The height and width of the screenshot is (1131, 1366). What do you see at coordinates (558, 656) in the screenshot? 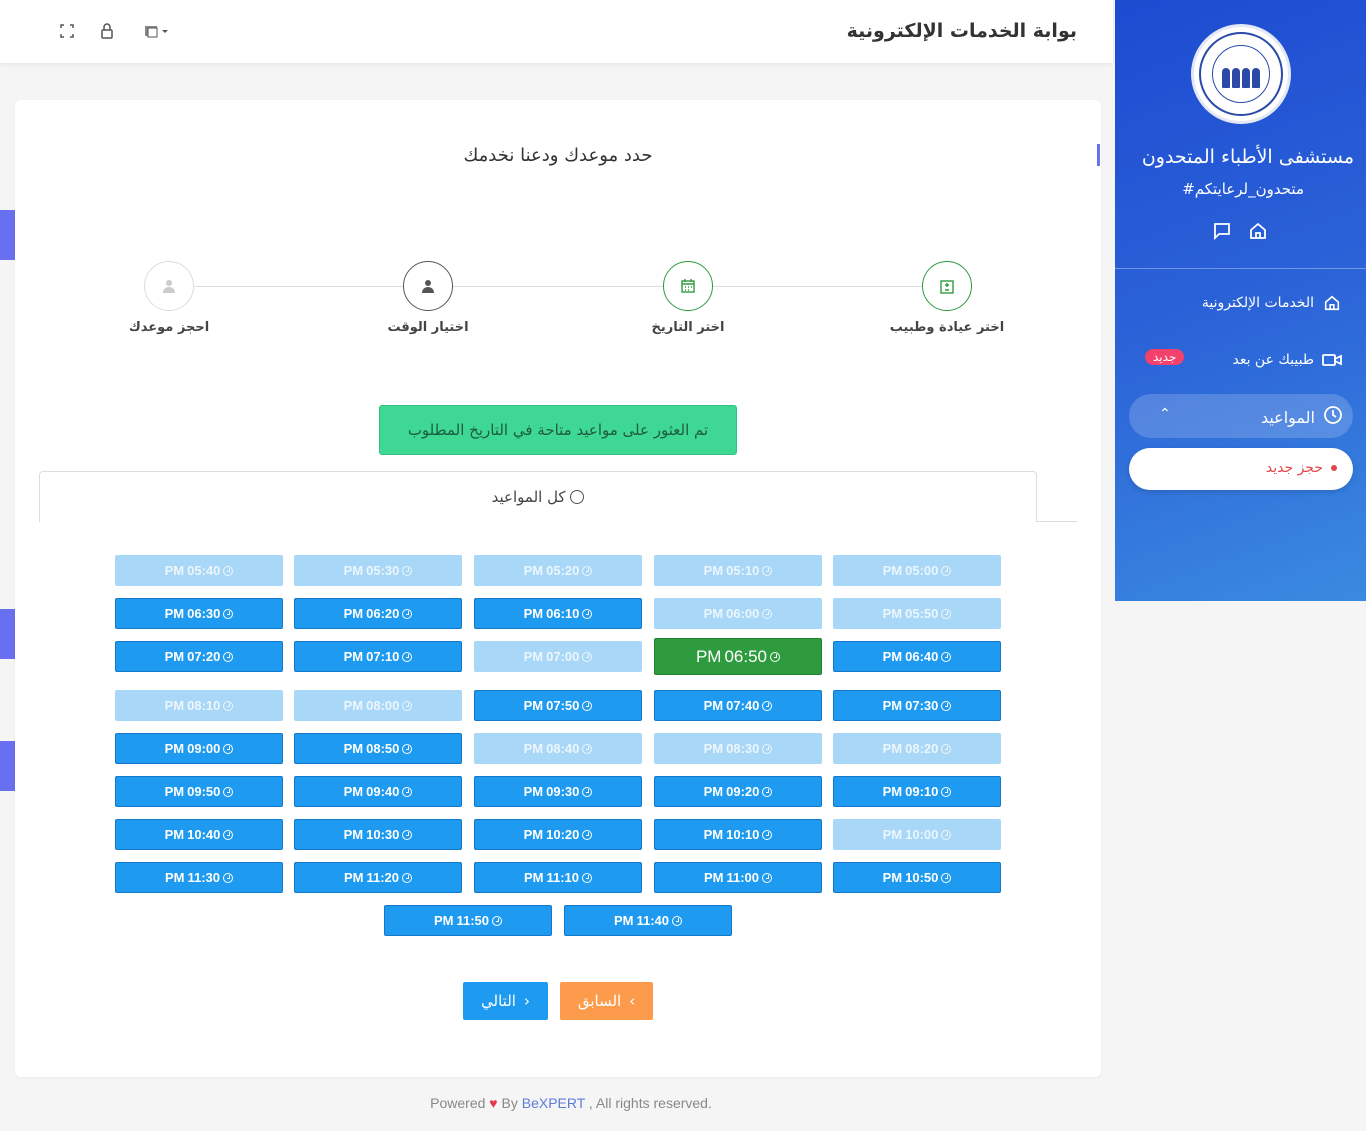
I see `time-slot: PM 07:00` at bounding box center [558, 656].